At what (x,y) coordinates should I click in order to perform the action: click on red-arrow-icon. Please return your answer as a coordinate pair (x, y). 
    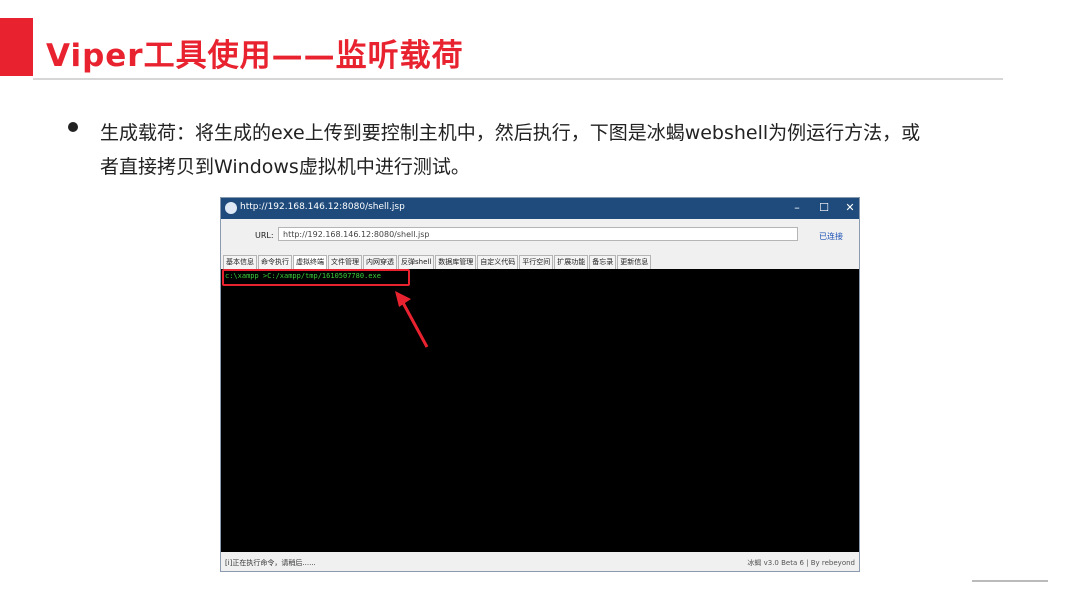
    Looking at the image, I should click on (412, 319).